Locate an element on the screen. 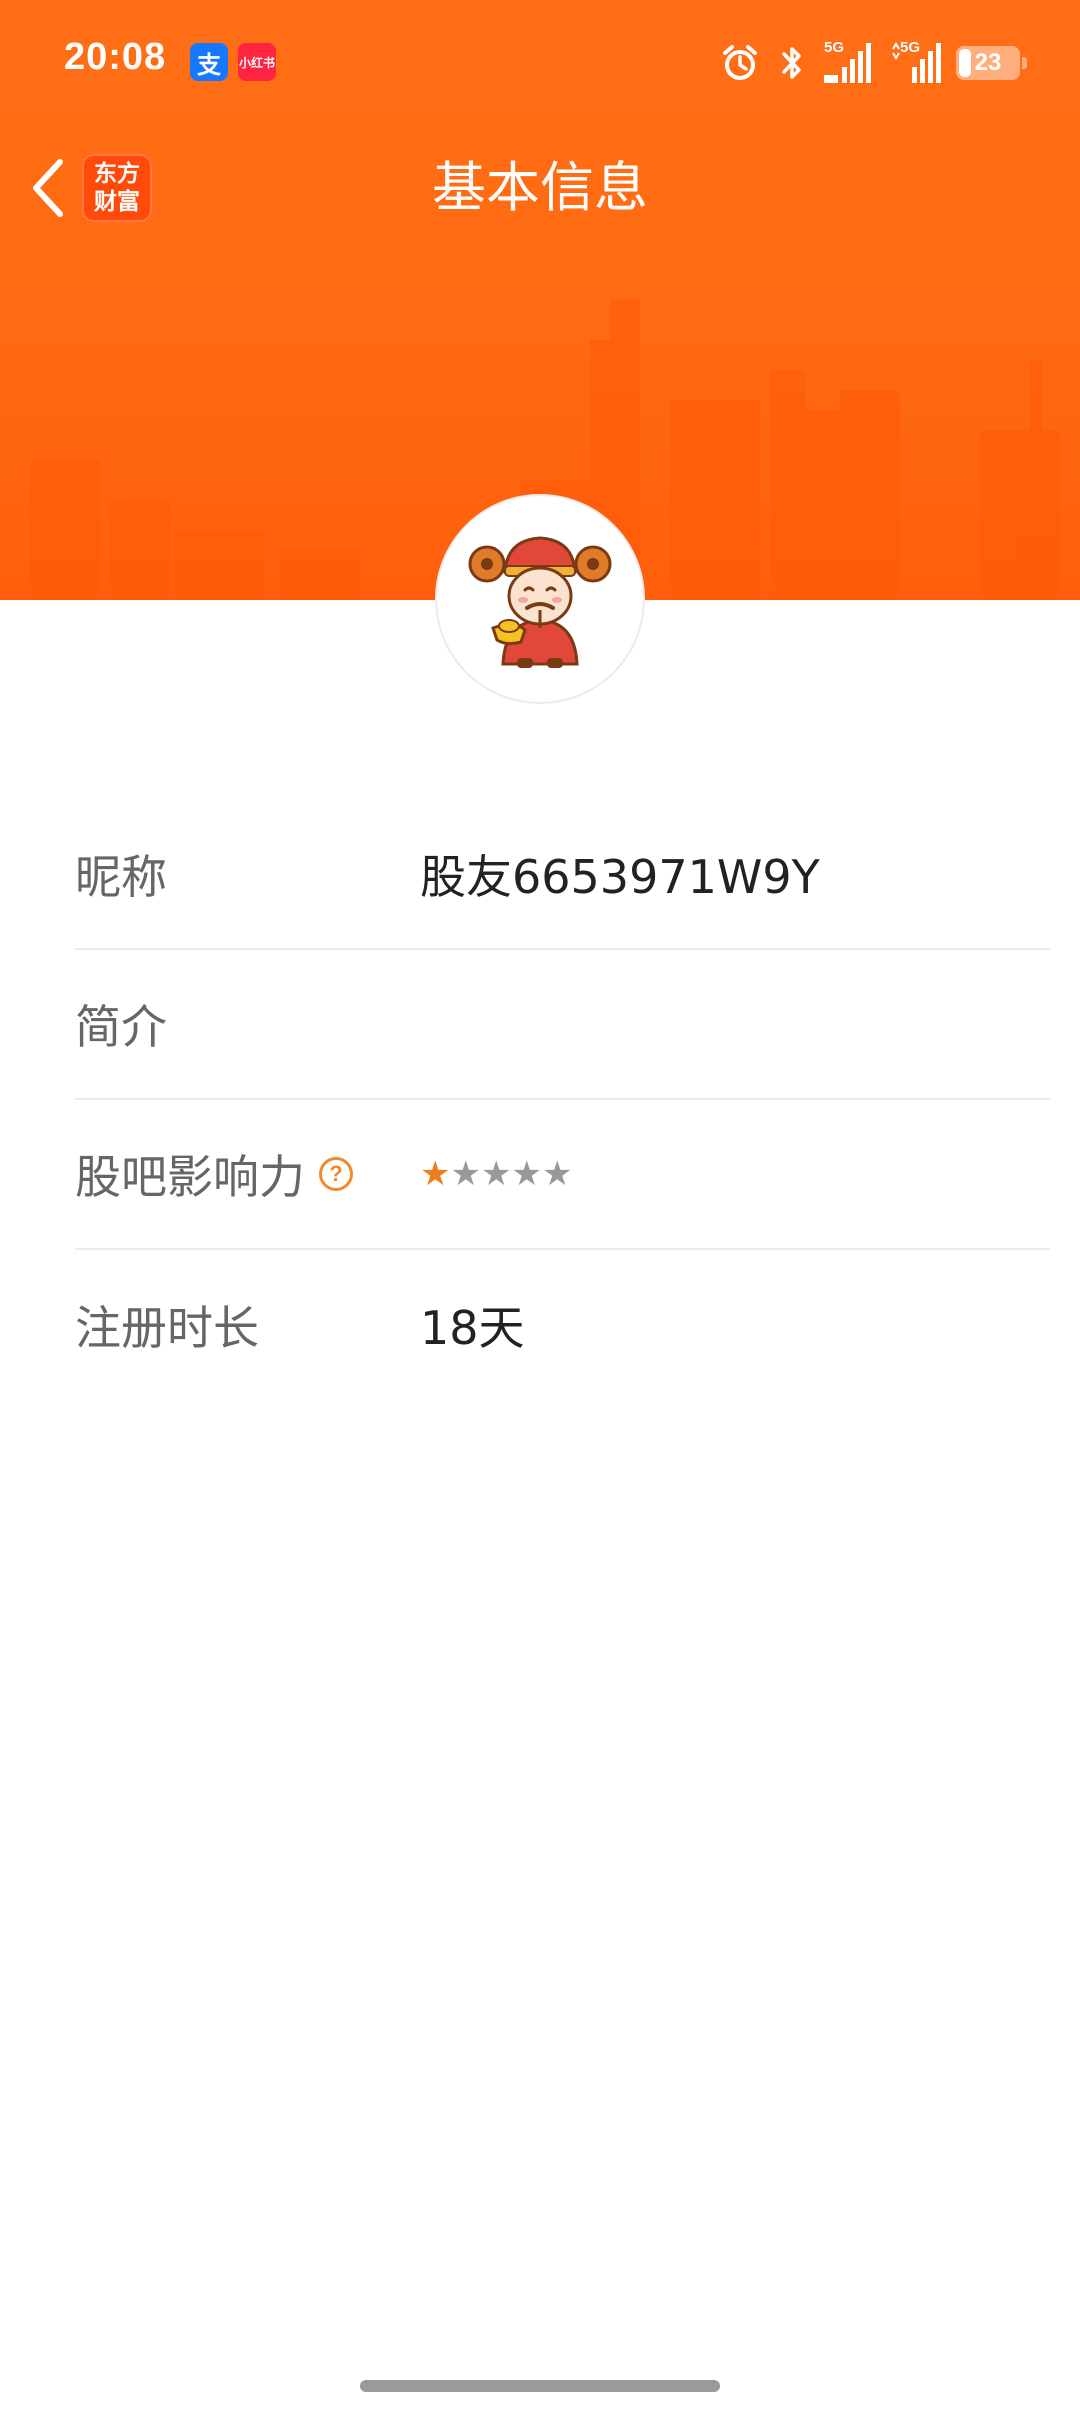 Image resolution: width=1080 pixels, height=2412 pixels. bluetooth-icon is located at coordinates (791, 63).